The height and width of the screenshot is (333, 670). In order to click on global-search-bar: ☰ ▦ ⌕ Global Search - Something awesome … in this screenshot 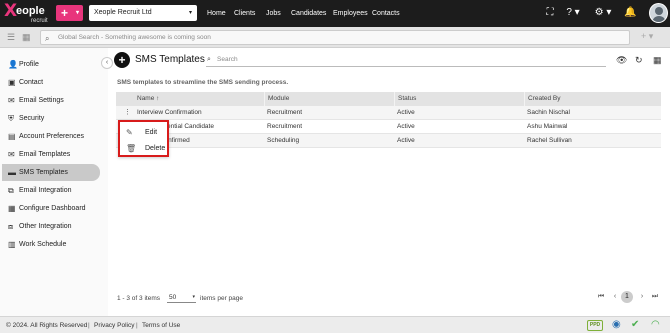, I will do `click(335, 37)`.